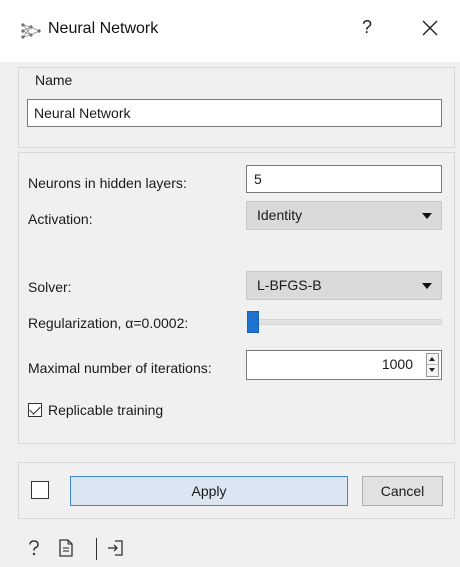 The image size is (460, 567). Describe the element at coordinates (103, 28) in the screenshot. I see `window-title: Neural Network` at that location.